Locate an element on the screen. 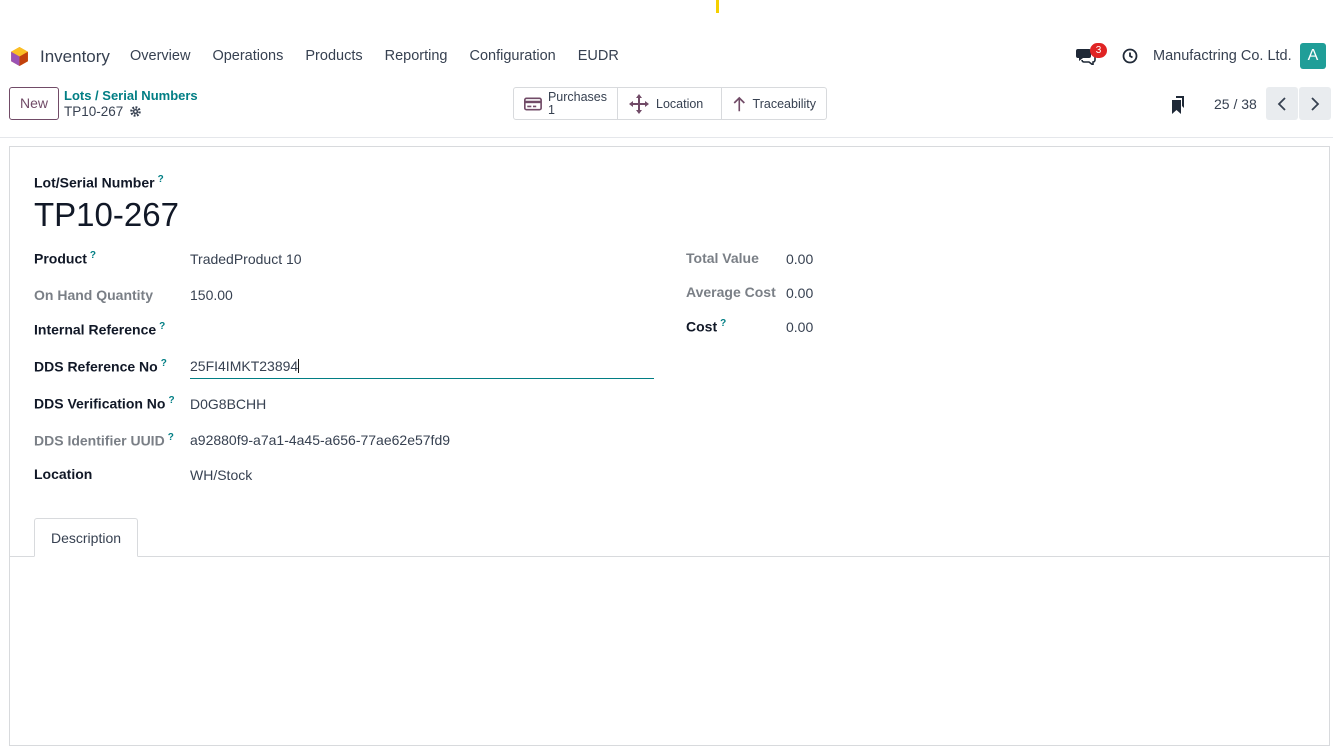  record-name-text: TP10-267 is located at coordinates (94, 111).